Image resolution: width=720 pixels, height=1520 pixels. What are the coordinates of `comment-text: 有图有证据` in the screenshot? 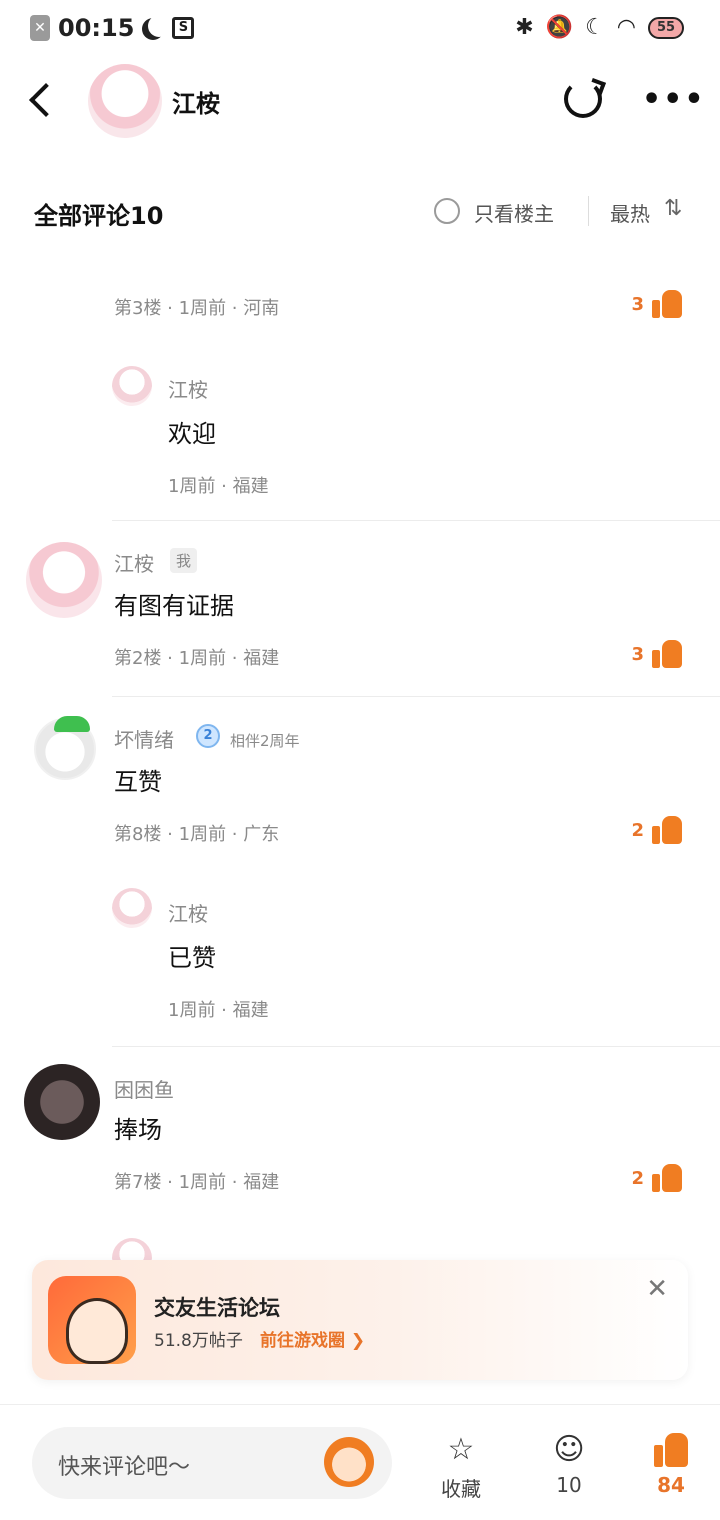 It's located at (174, 603).